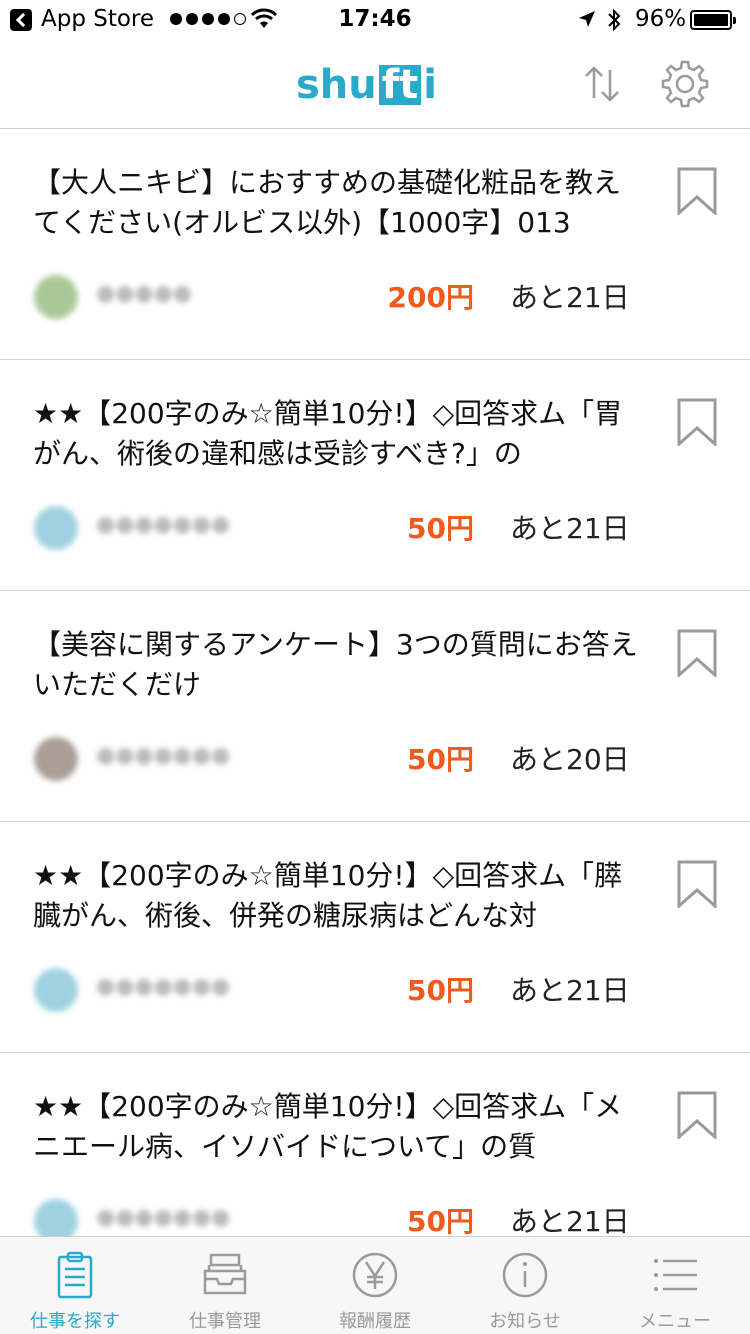 Image resolution: width=750 pixels, height=1334 pixels. I want to click on clipboard-icon, so click(75, 1275).